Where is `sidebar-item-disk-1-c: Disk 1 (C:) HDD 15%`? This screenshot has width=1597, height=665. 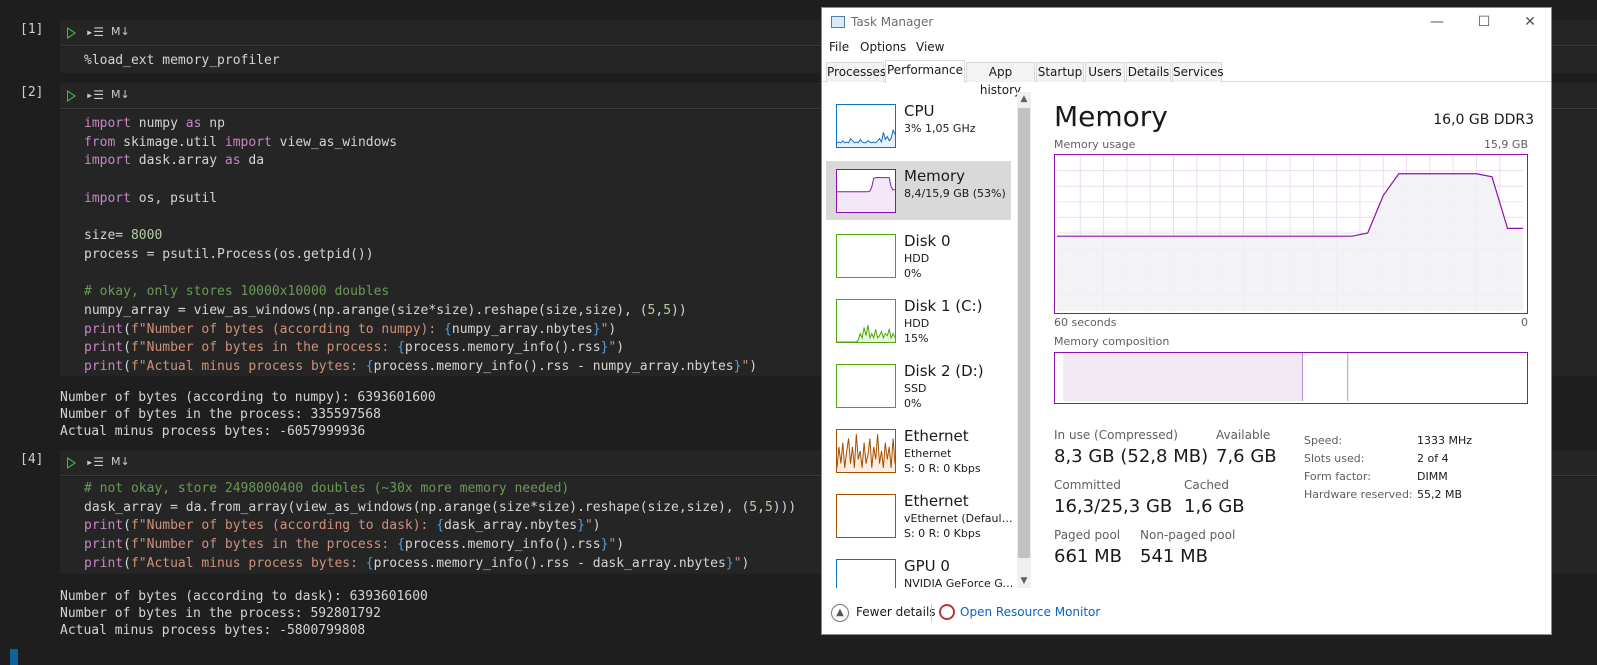 sidebar-item-disk-1-c: Disk 1 (C:) HDD 15% is located at coordinates (918, 320).